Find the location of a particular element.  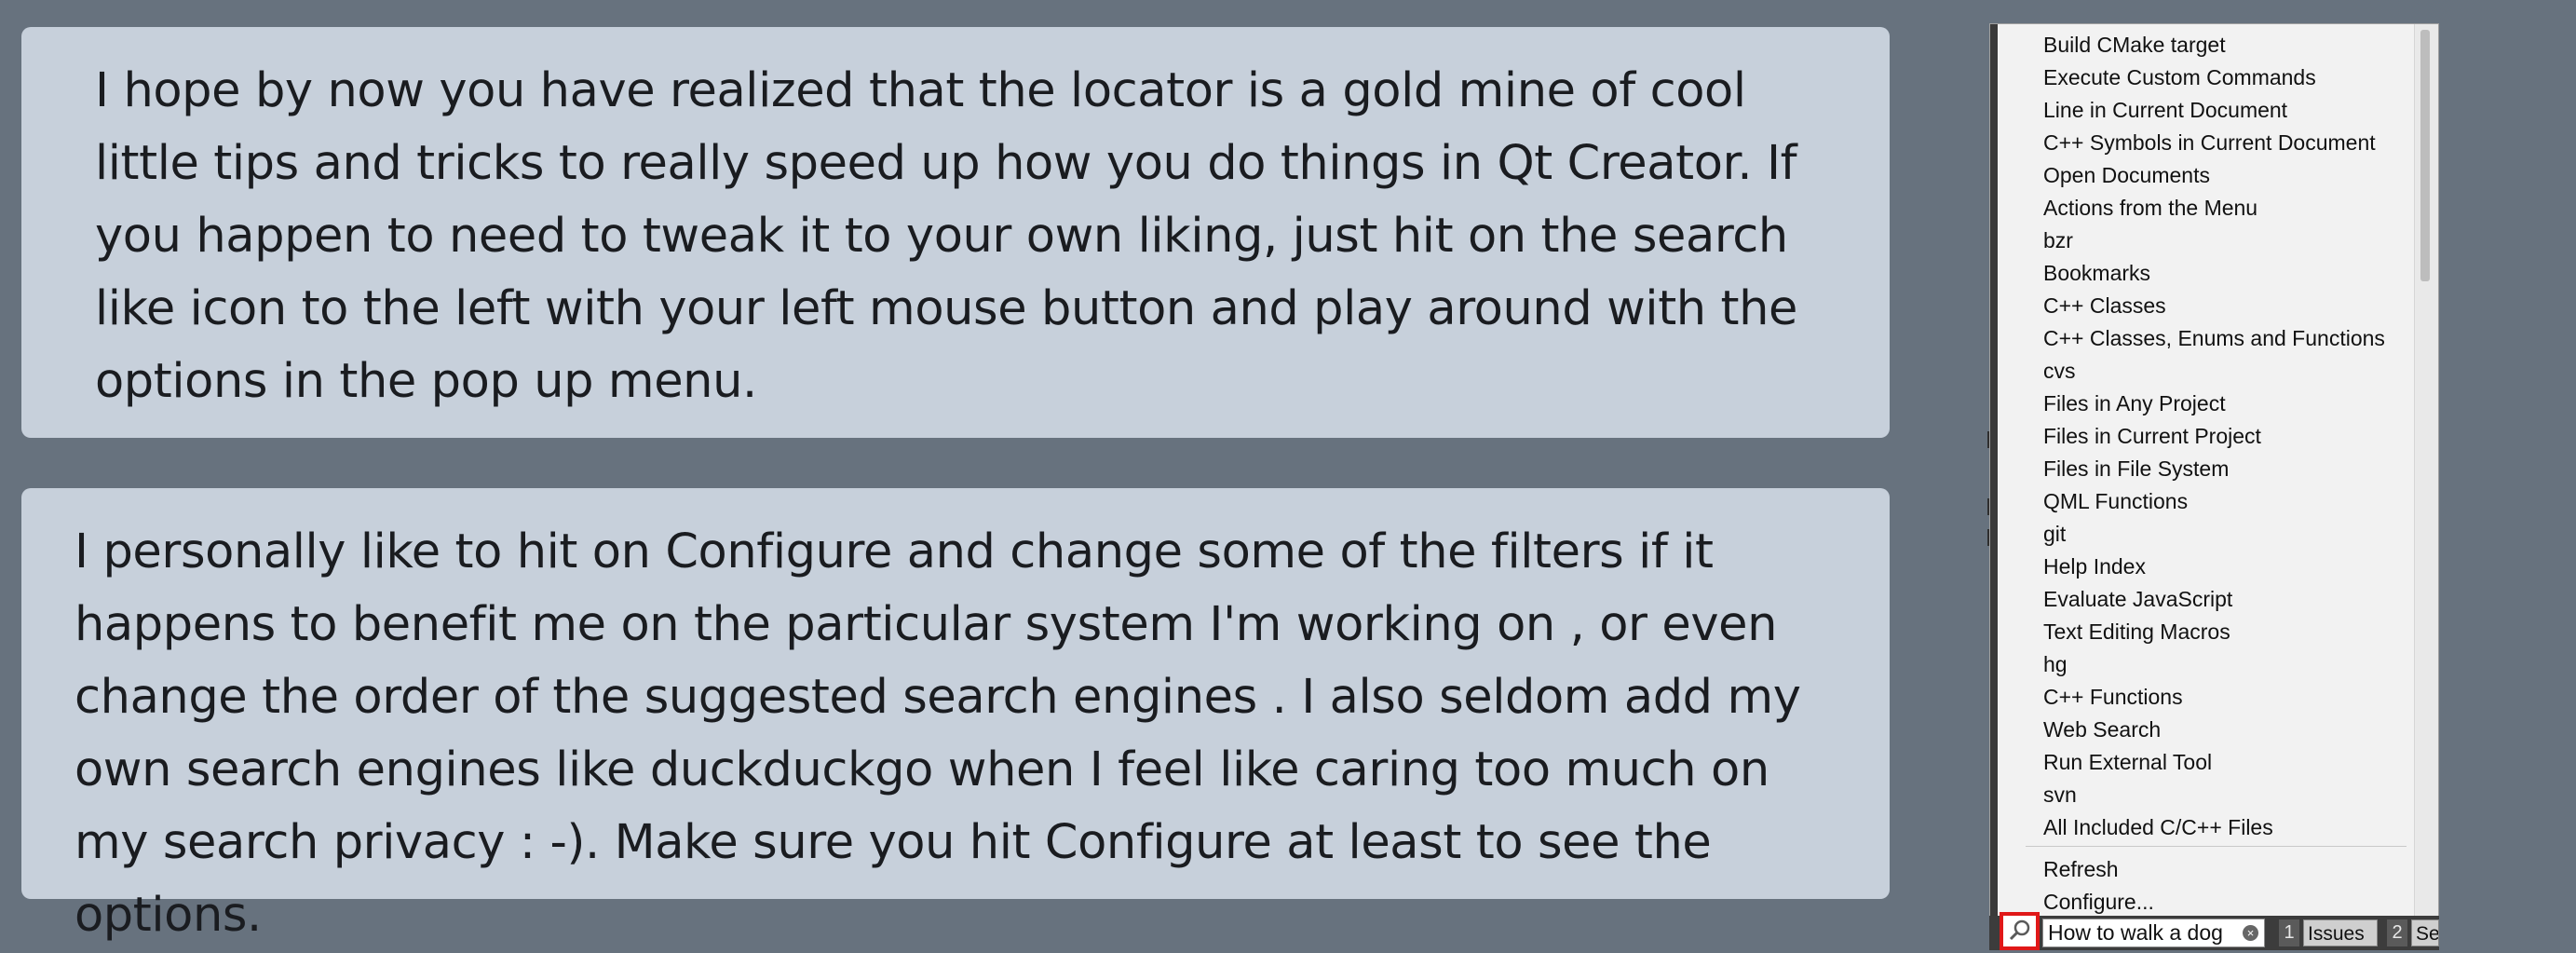

pane-number-1: 1 is located at coordinates (2289, 932).